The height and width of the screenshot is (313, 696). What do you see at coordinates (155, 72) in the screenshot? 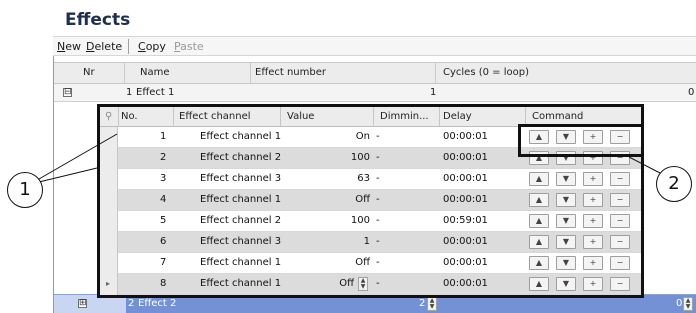
I see `col-header-name: Name` at bounding box center [155, 72].